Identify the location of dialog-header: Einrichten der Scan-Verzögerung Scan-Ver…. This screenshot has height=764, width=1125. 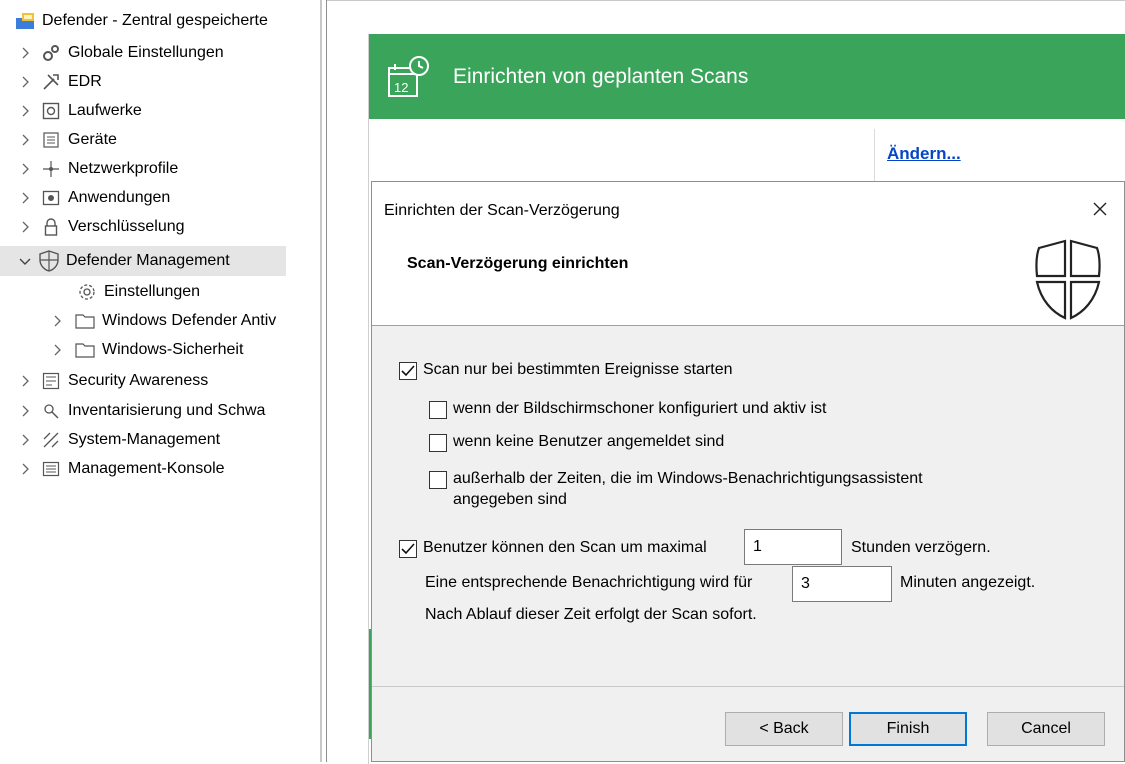
(748, 254).